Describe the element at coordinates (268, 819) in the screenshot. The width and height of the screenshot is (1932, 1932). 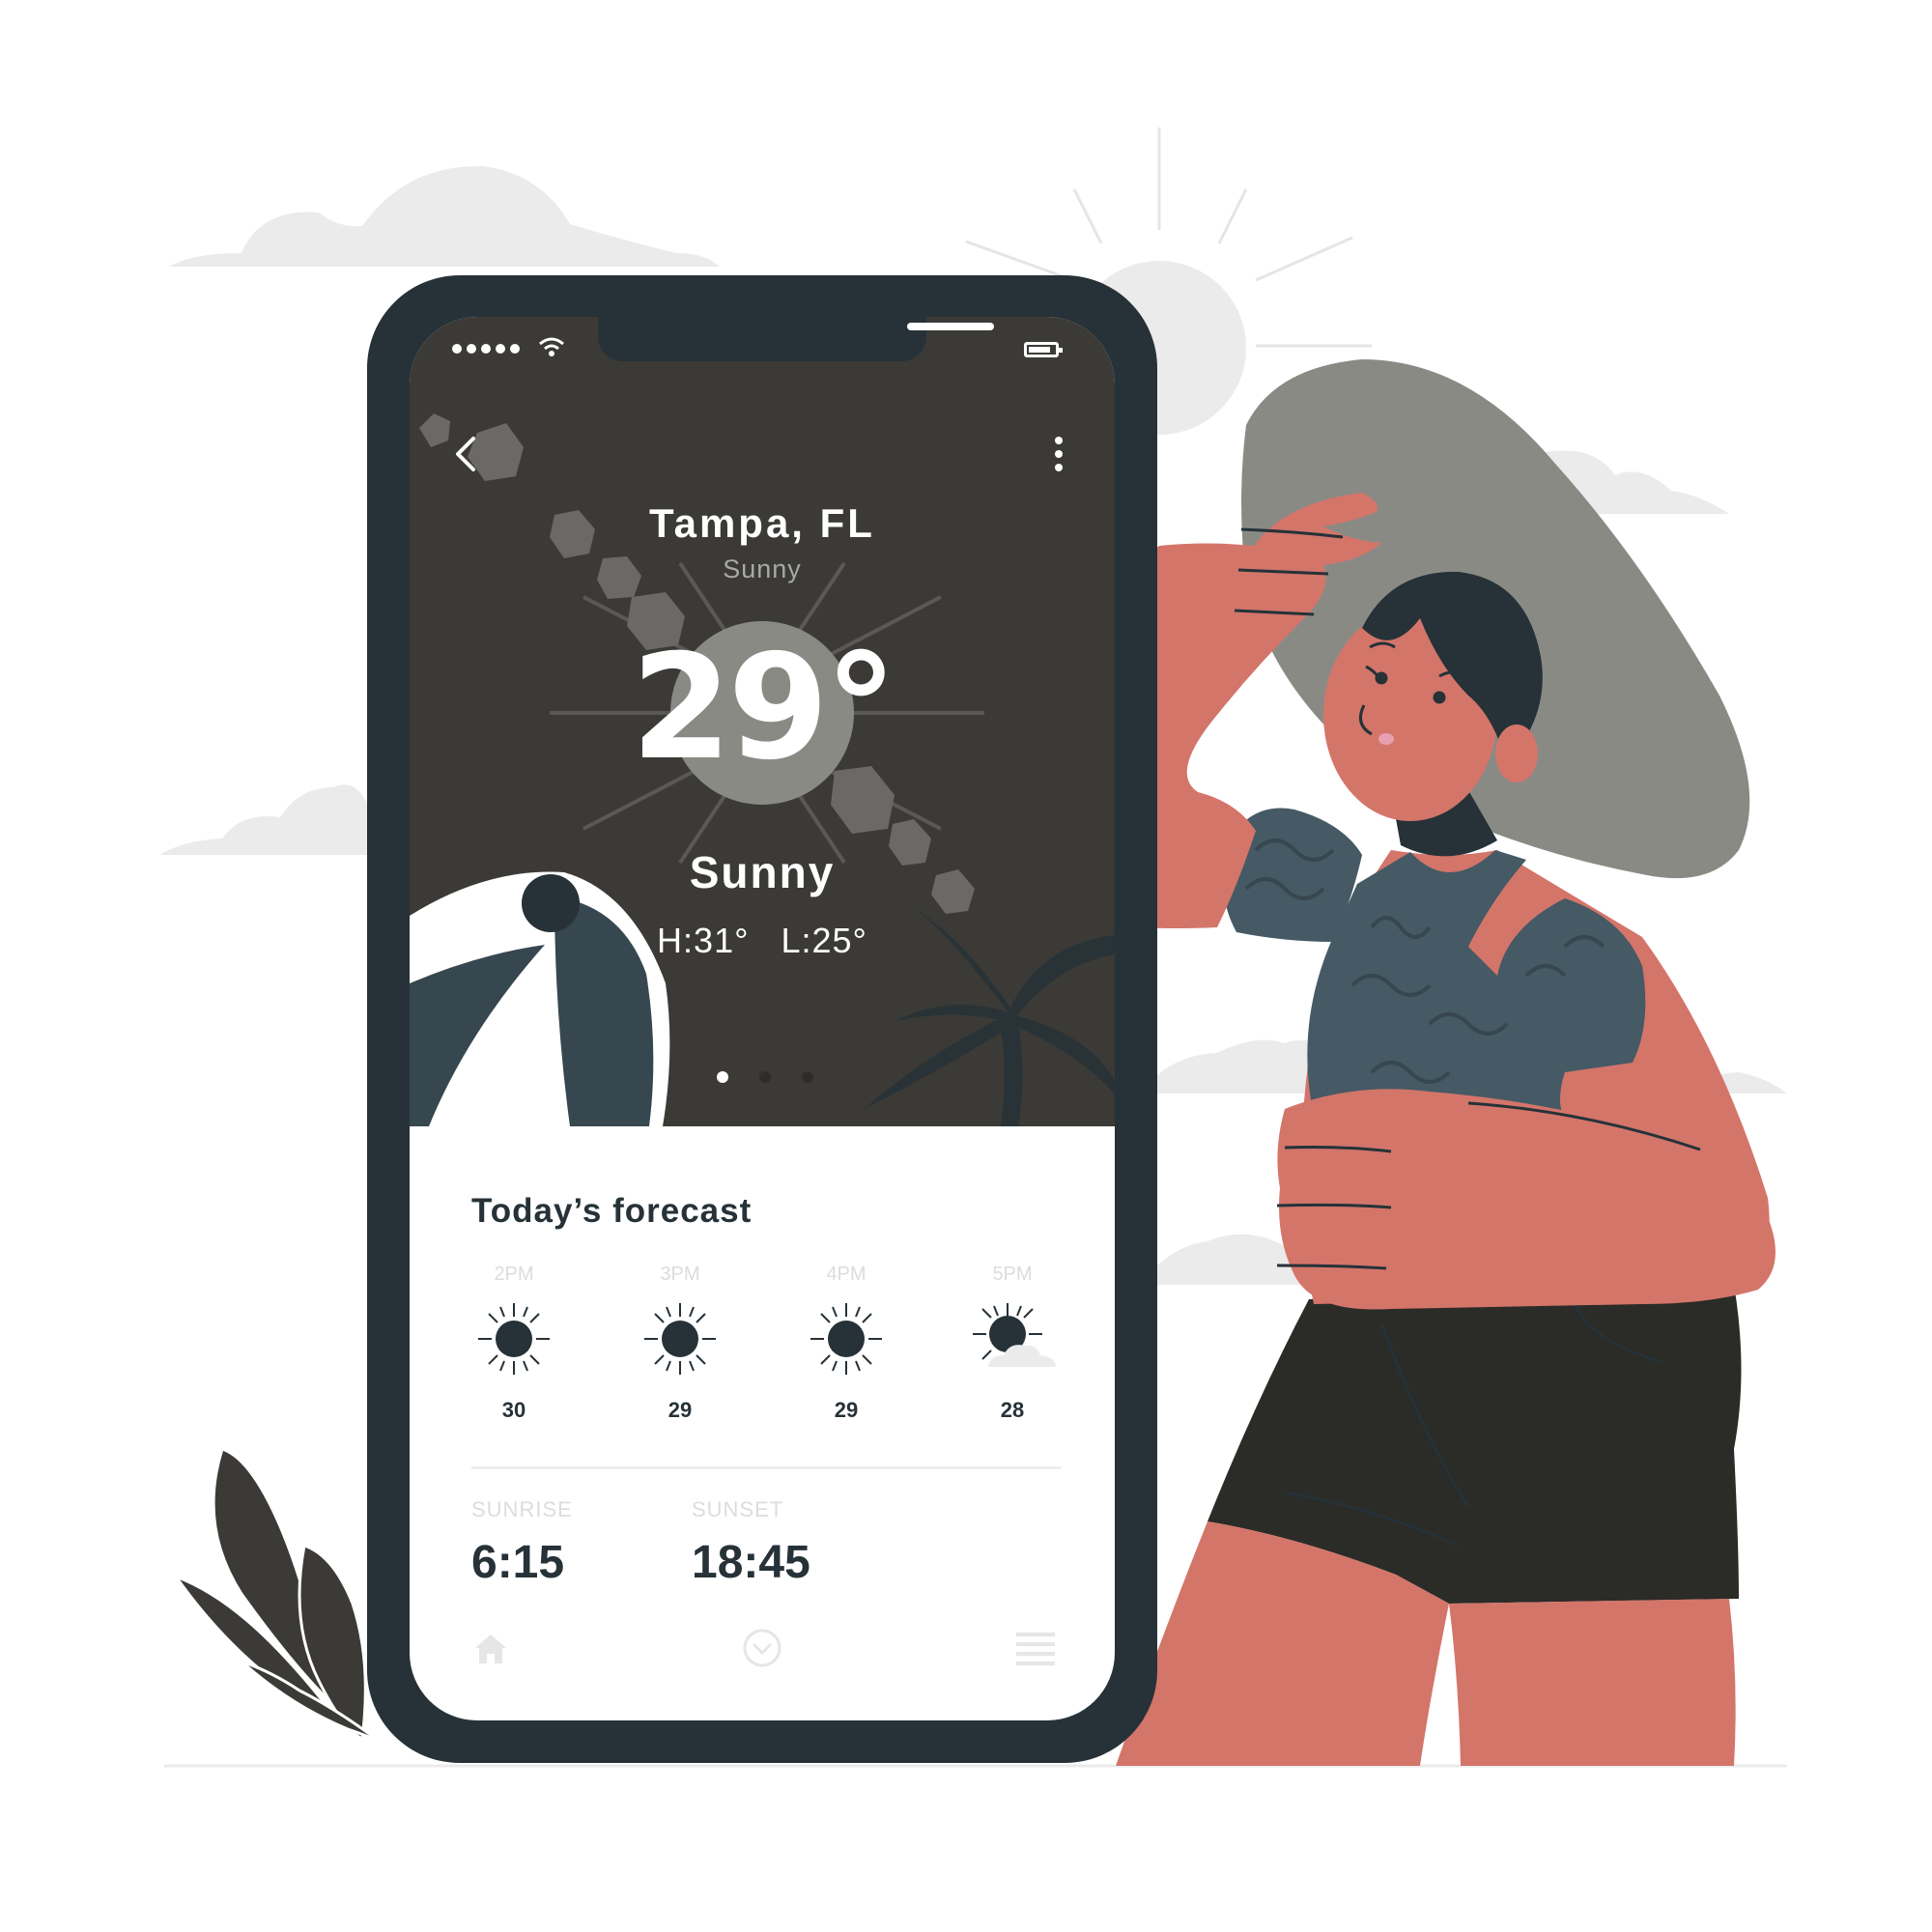
I see `cloud-mid-left` at that location.